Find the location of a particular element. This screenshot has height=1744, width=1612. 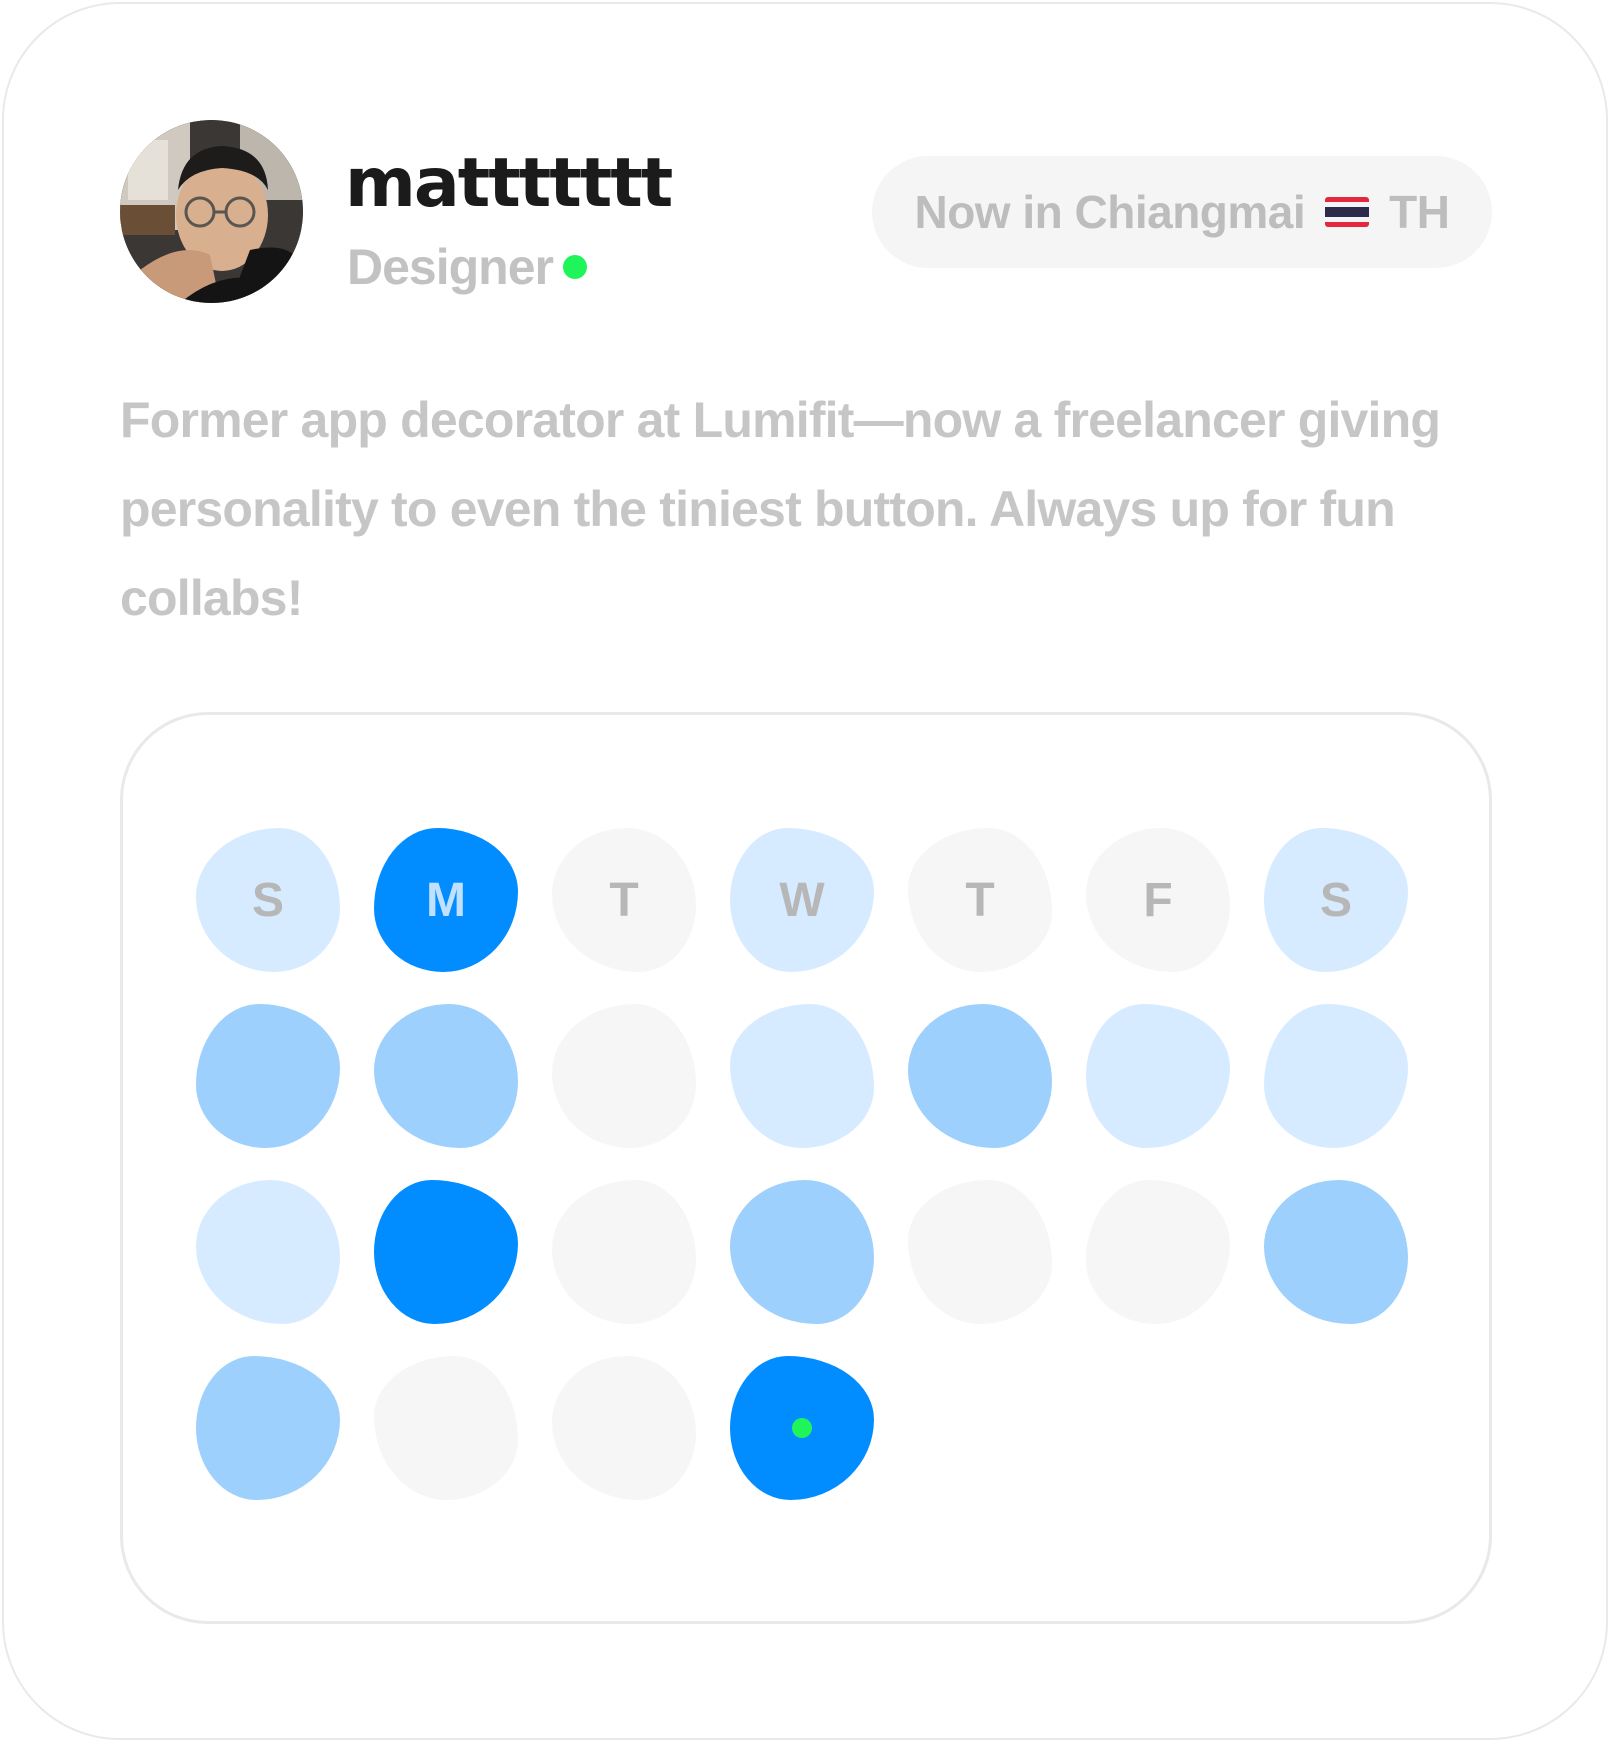

thailand-flag-icon is located at coordinates (1347, 212).